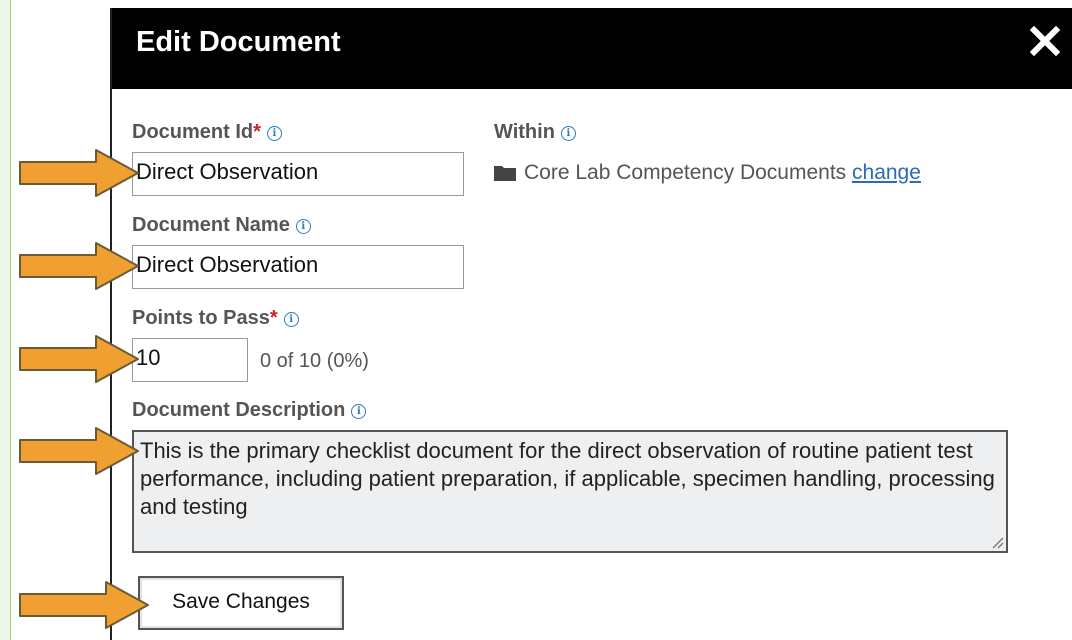  Describe the element at coordinates (535, 132) in the screenshot. I see `within-label: Within i` at that location.